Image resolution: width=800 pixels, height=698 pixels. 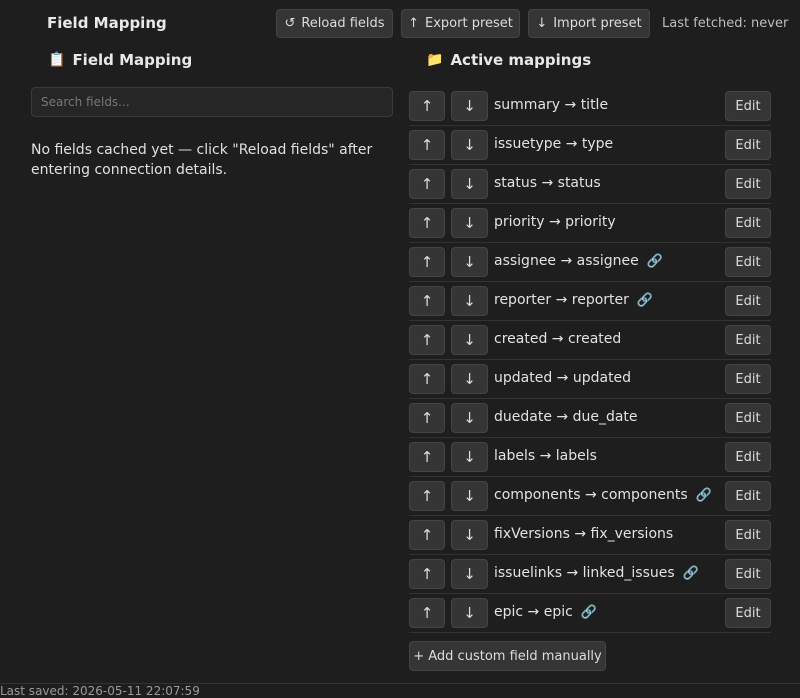 I want to click on mapping-row: ↑ ↓ updated → updated Edit, so click(x=590, y=379).